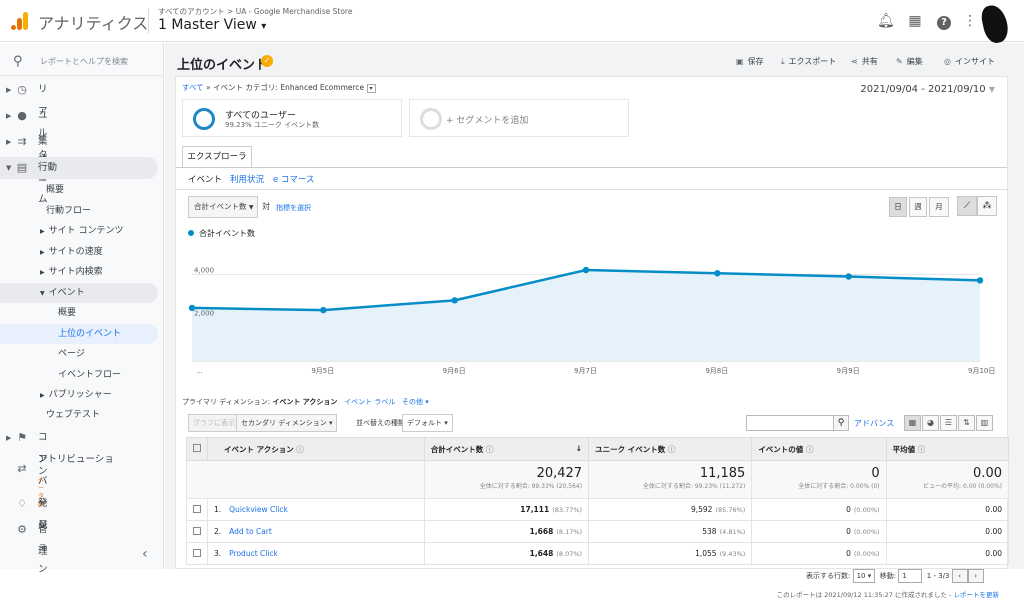  Describe the element at coordinates (670, 449) in the screenshot. I see `col-unique-events: ユニーク イベント数 ⓘ` at that location.